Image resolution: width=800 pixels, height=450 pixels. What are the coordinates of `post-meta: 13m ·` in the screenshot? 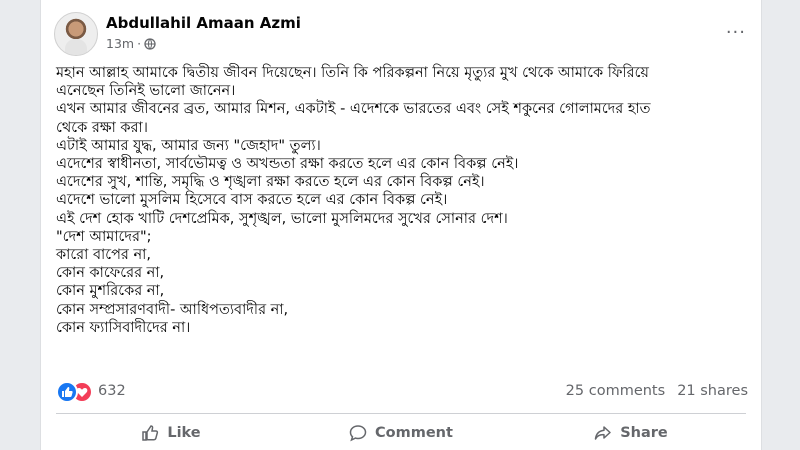 It's located at (131, 44).